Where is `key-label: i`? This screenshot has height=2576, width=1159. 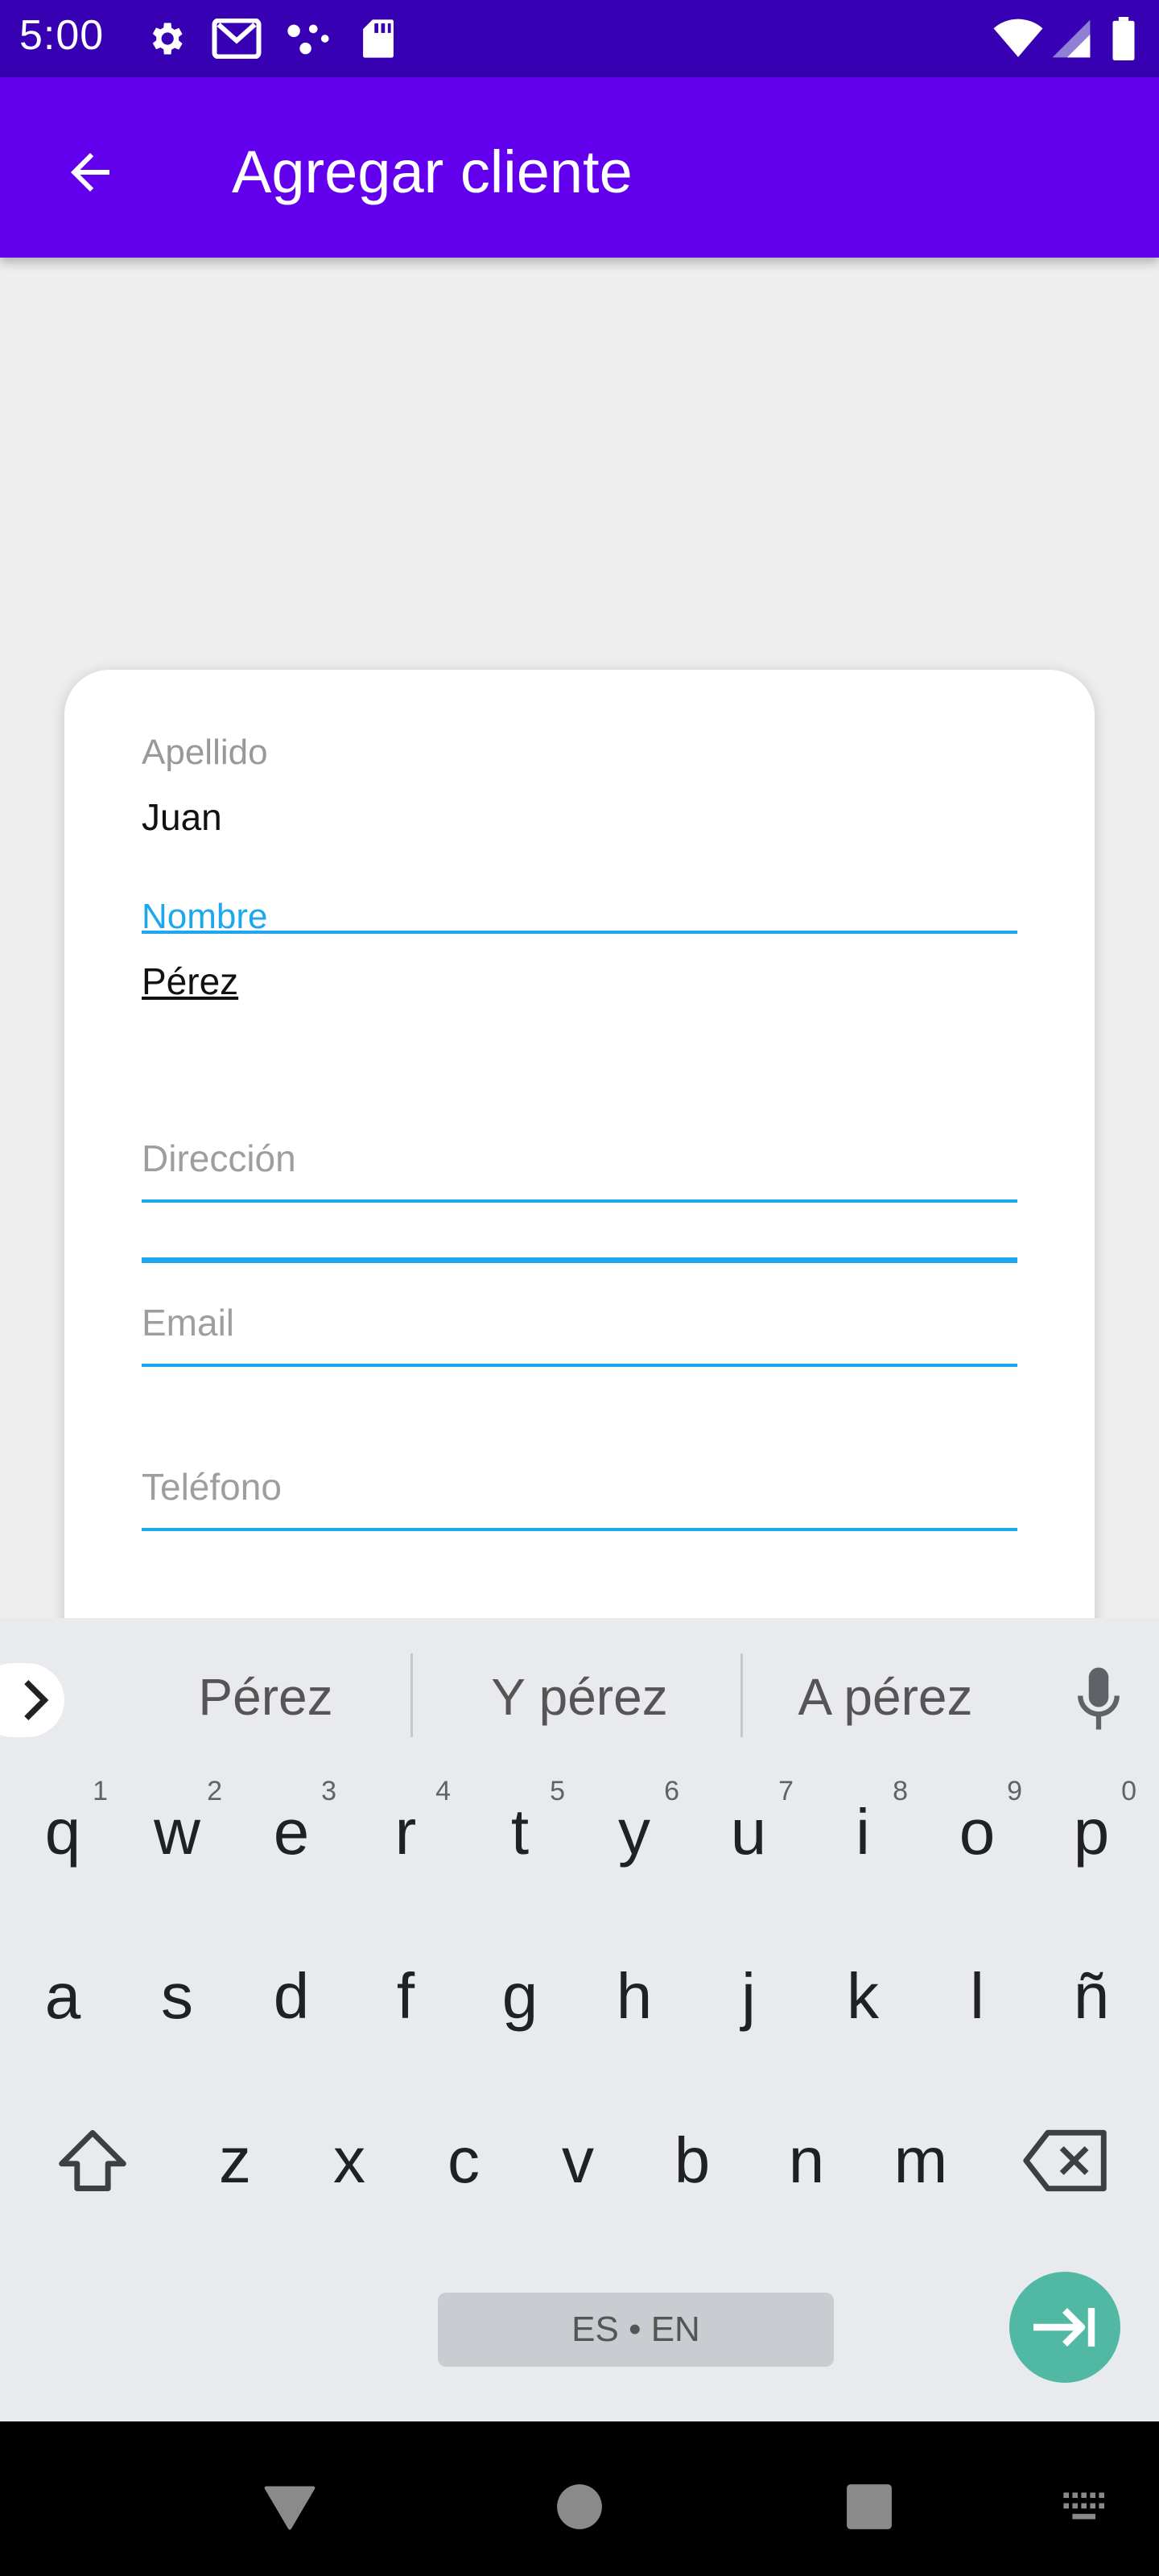 key-label: i is located at coordinates (863, 1832).